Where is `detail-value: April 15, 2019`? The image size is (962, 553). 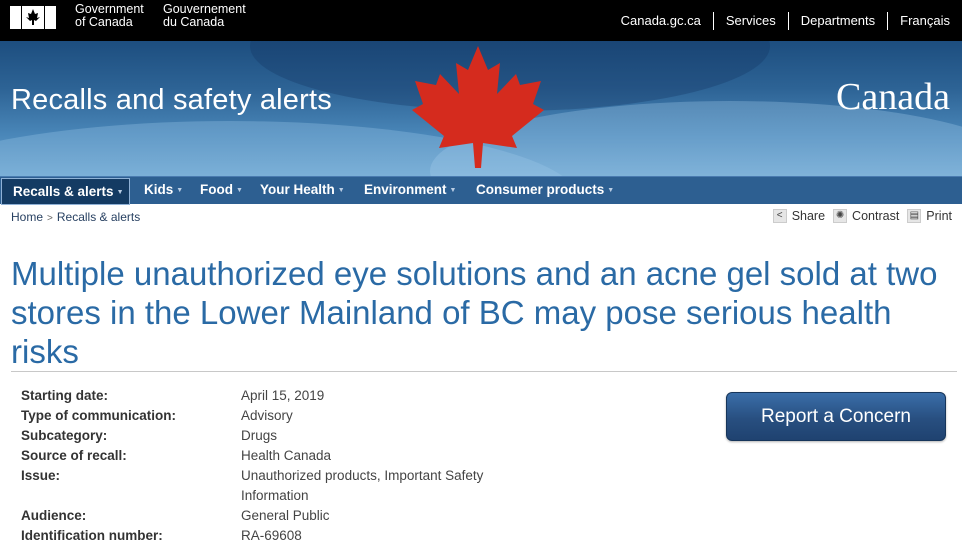 detail-value: April 15, 2019 is located at coordinates (283, 395).